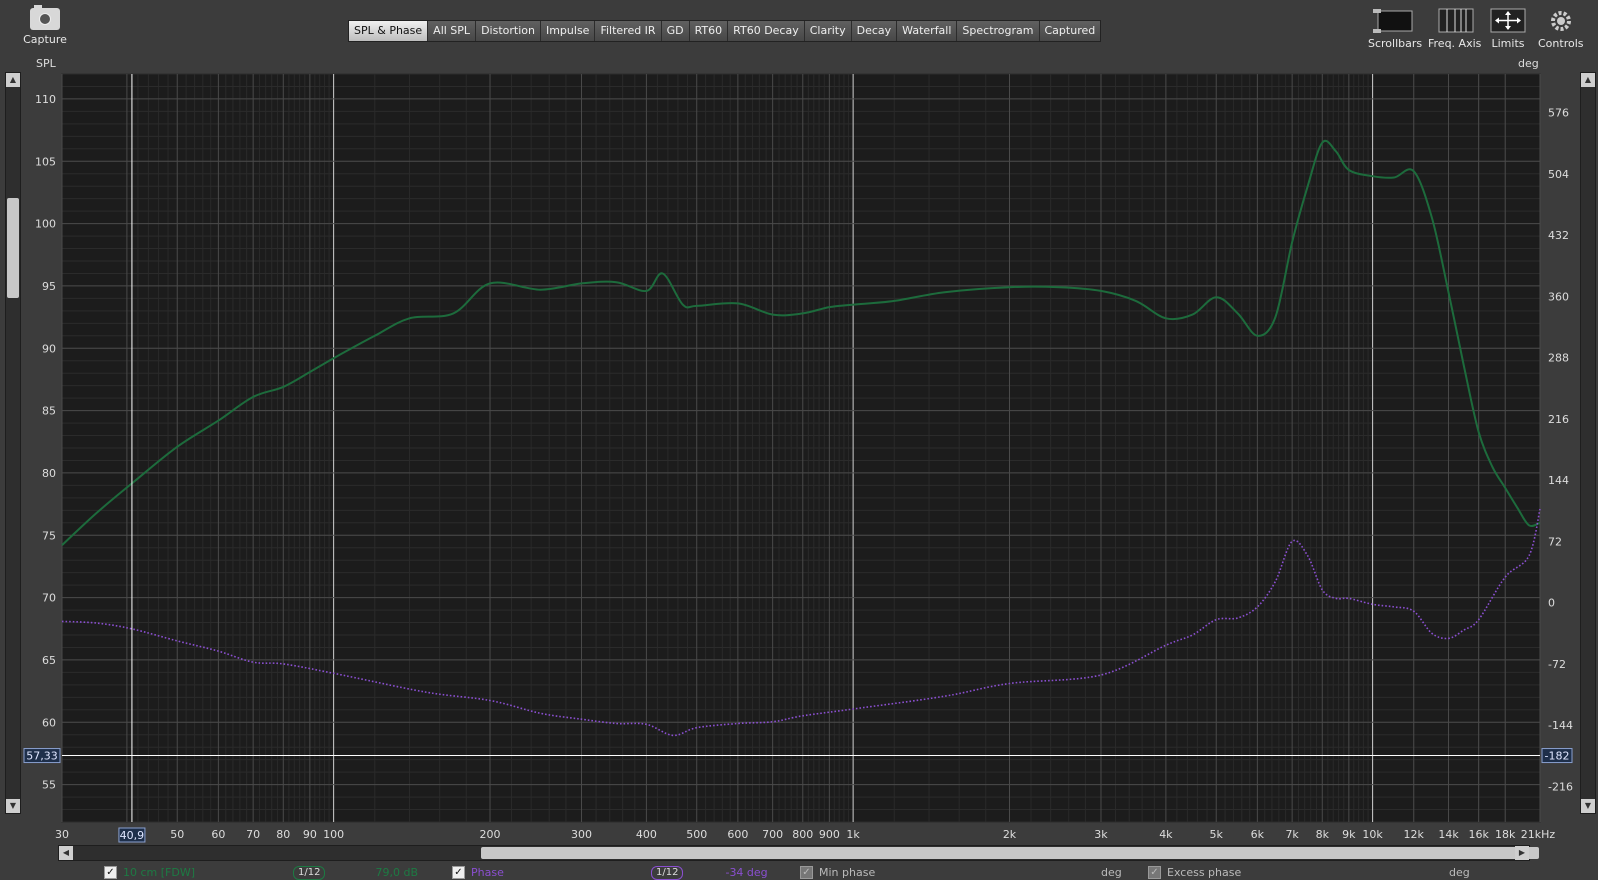  I want to click on cursor-freq-label: 40,9, so click(132, 835).